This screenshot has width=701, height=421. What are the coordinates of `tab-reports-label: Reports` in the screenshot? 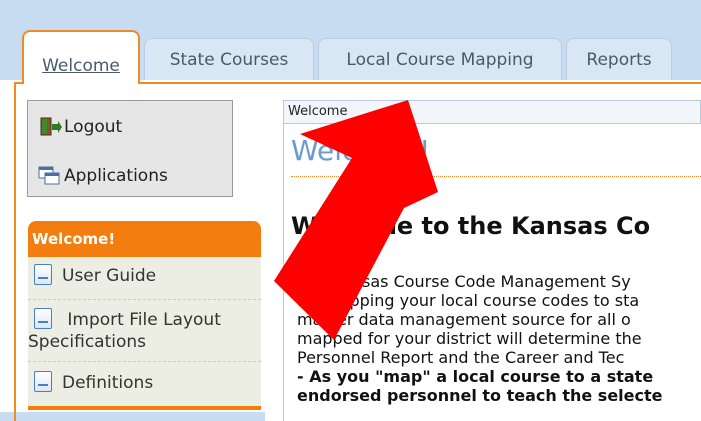 It's located at (619, 59).